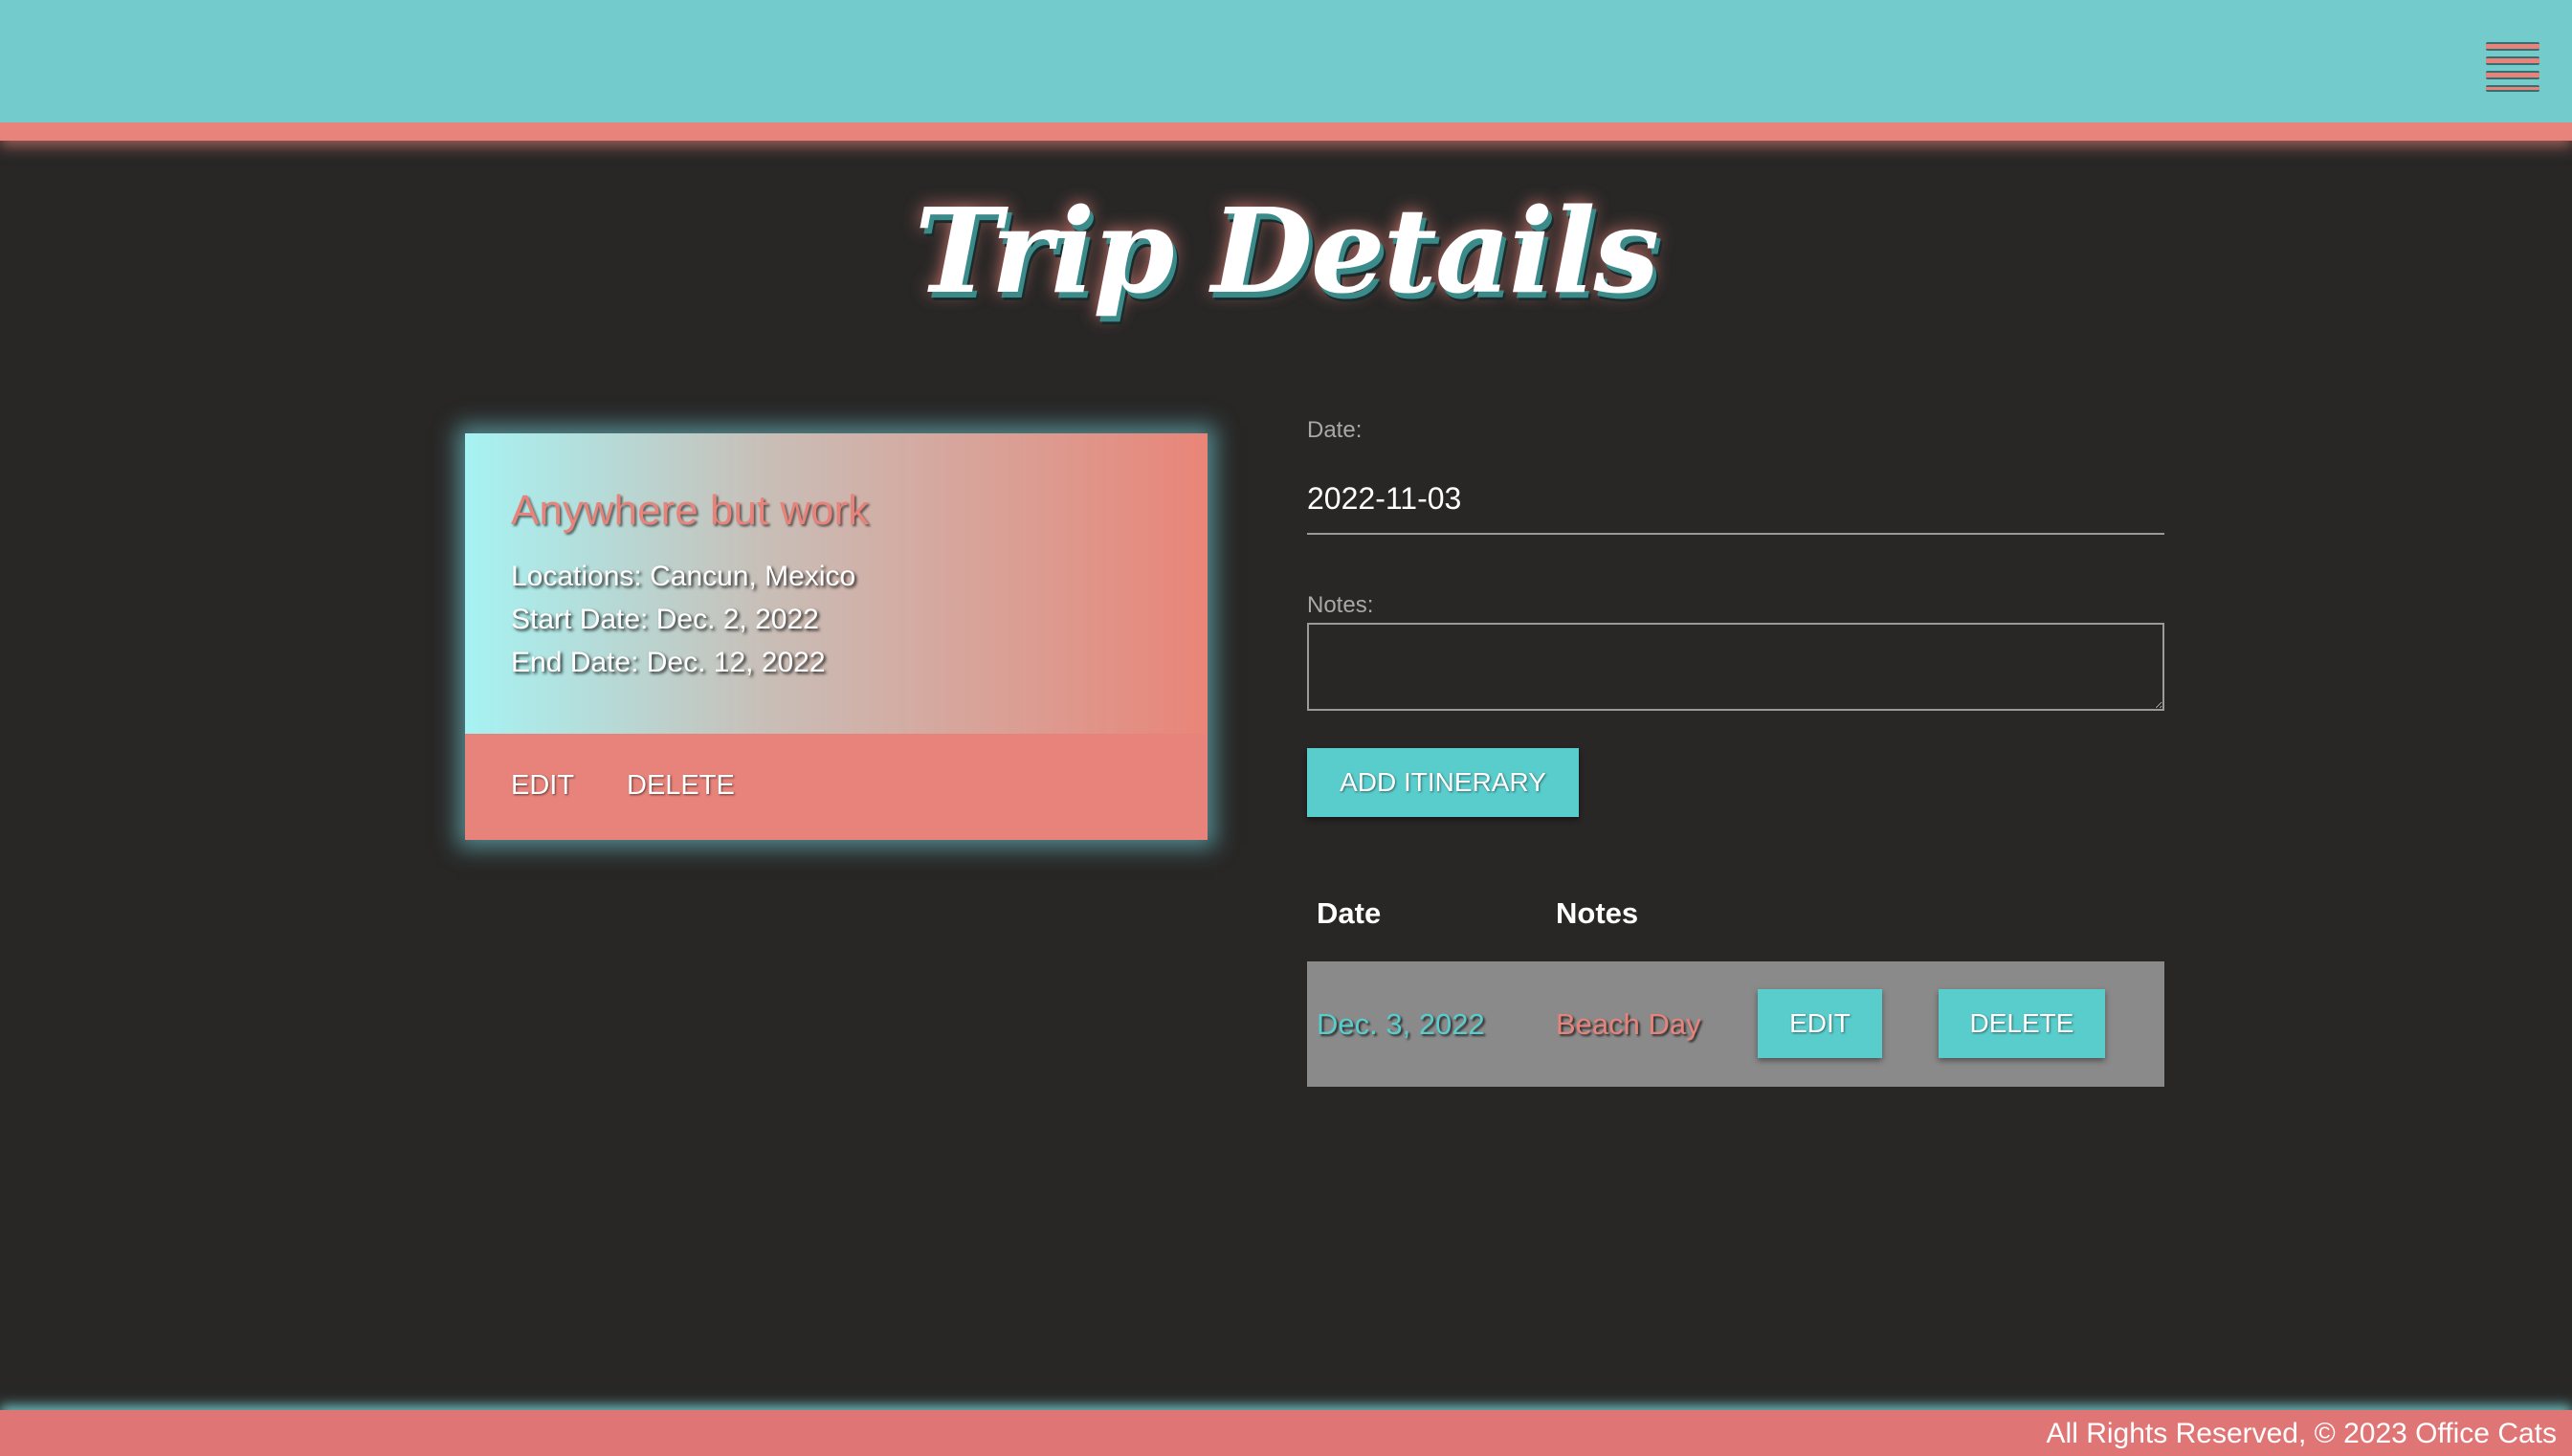 The height and width of the screenshot is (1456, 2572). What do you see at coordinates (1443, 783) in the screenshot?
I see `add-itinerary-button: ADD ITINERARY` at bounding box center [1443, 783].